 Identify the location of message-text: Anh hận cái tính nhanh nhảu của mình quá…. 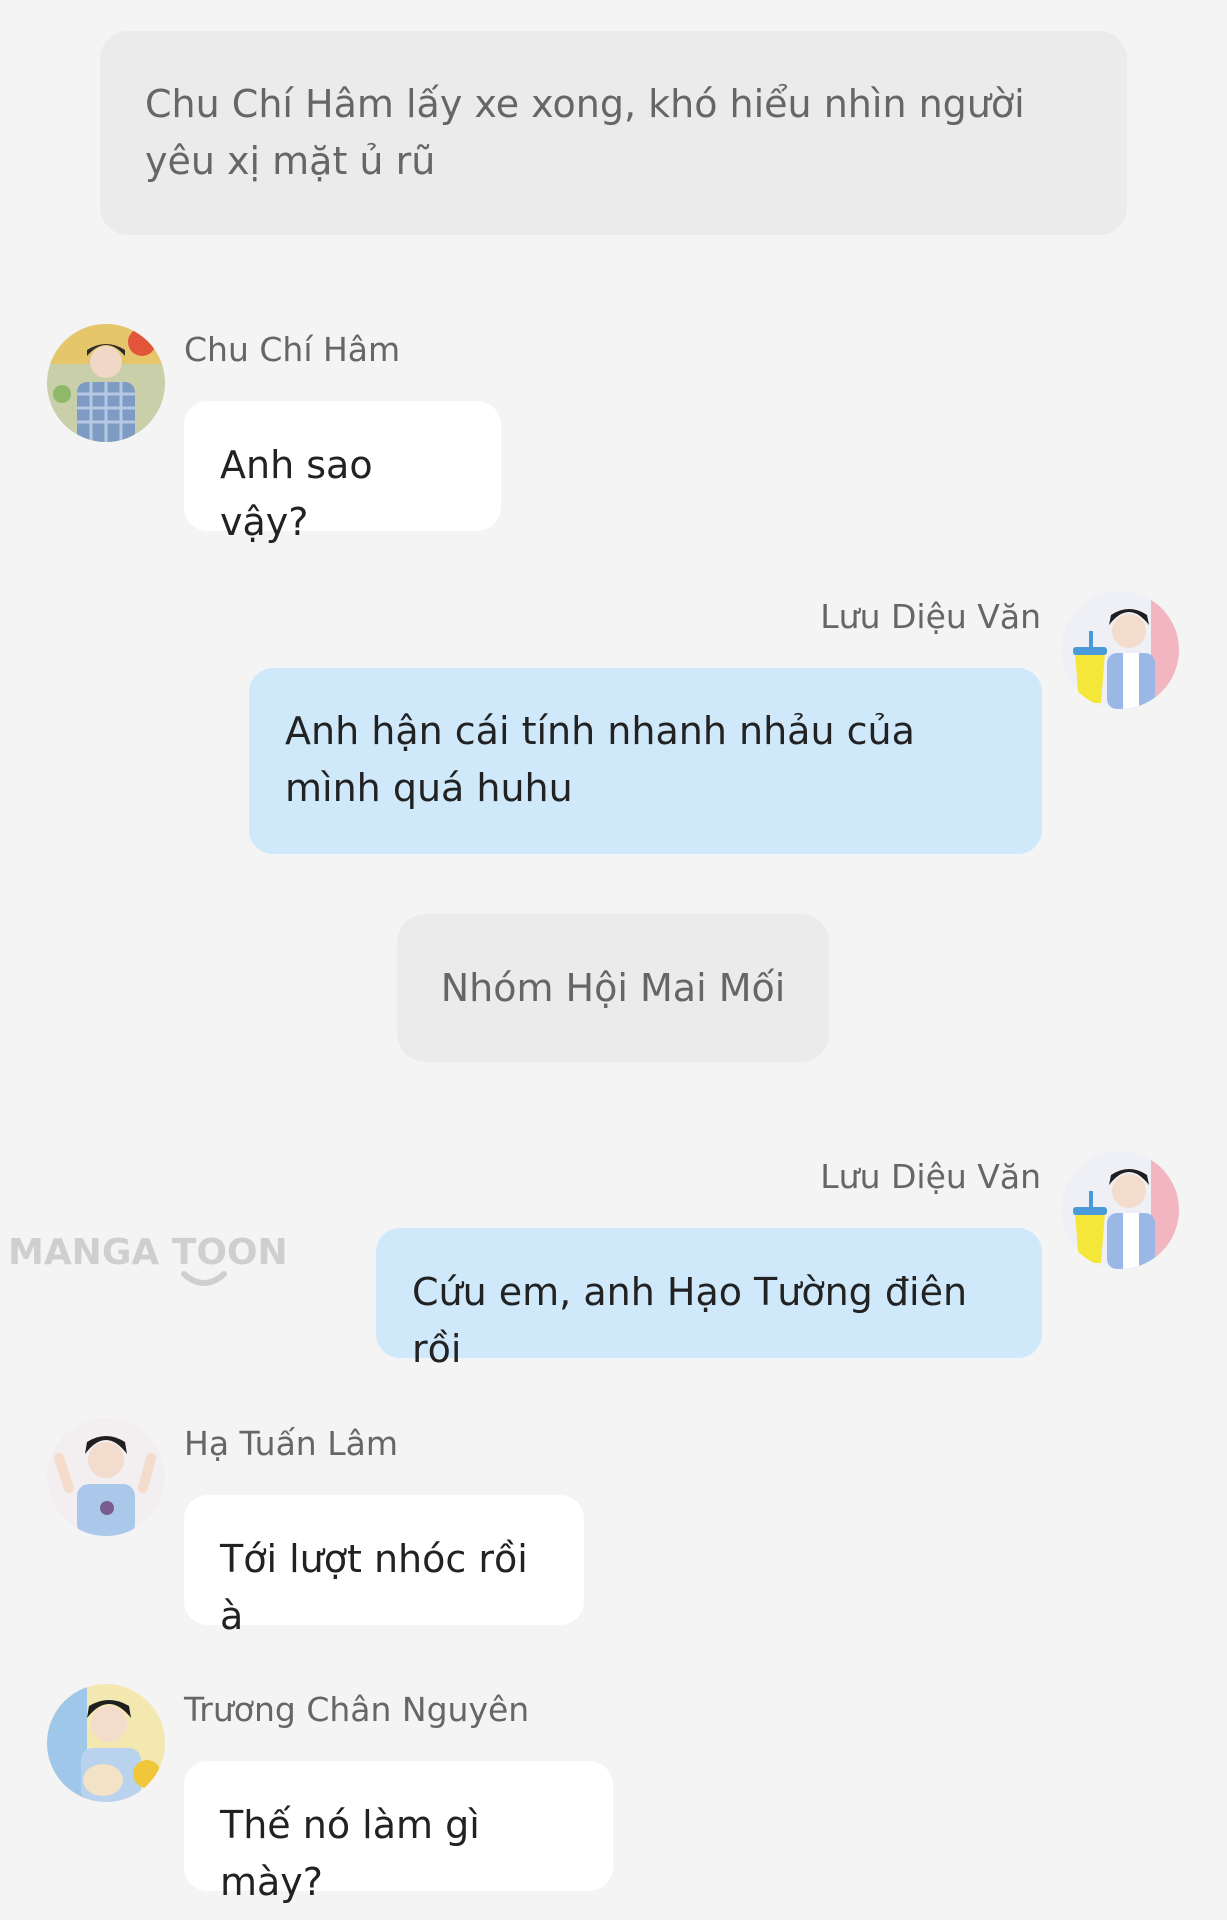
(600, 759).